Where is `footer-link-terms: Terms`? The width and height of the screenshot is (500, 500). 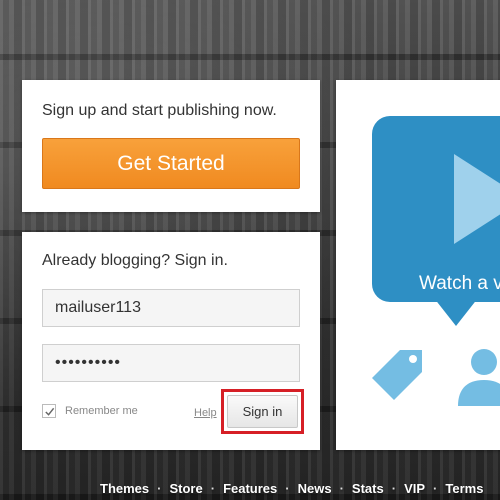
footer-link-terms: Terms is located at coordinates (464, 488).